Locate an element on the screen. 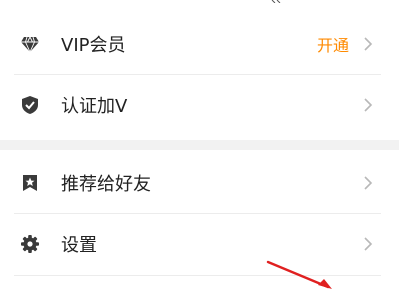 The image size is (399, 289). star-bookmark-icon is located at coordinates (30, 183).